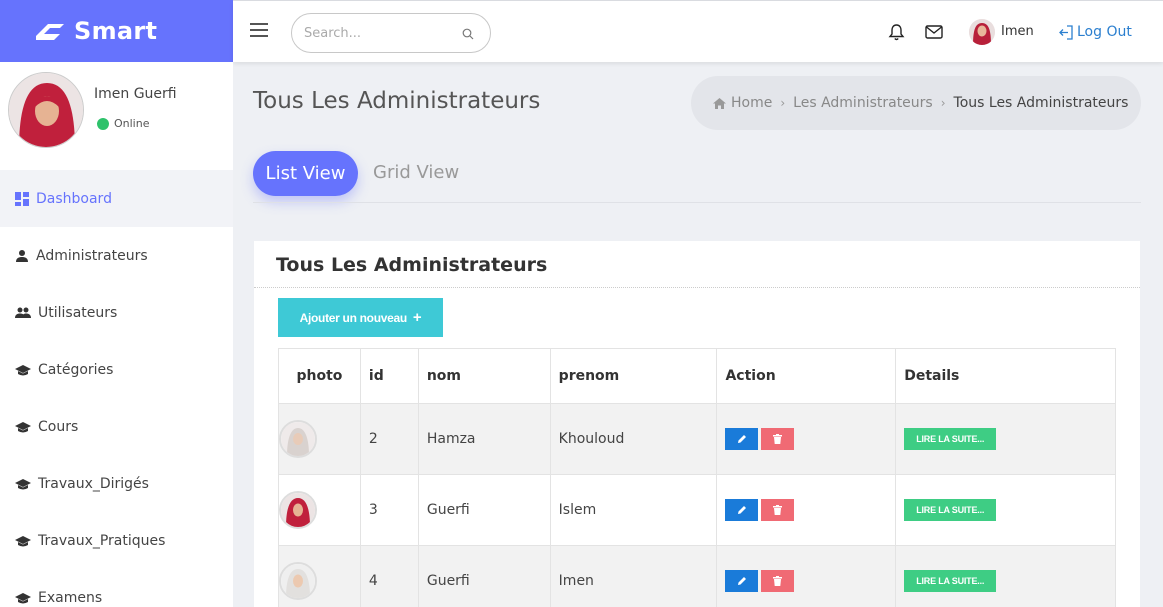 Image resolution: width=1163 pixels, height=607 pixels. I want to click on plus-icon: +, so click(417, 317).